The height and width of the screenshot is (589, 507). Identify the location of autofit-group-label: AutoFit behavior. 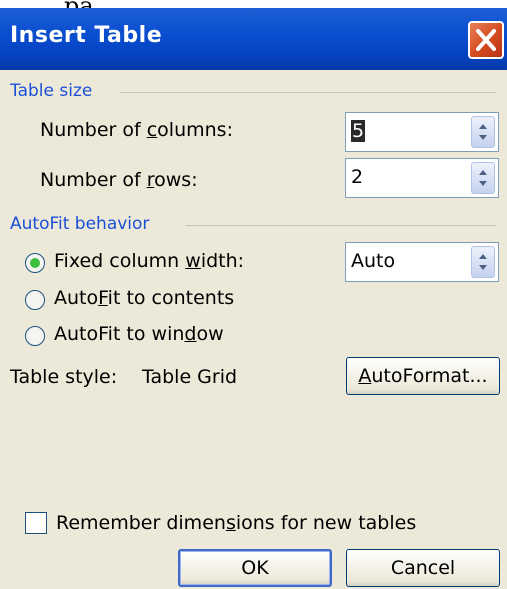
(80, 224).